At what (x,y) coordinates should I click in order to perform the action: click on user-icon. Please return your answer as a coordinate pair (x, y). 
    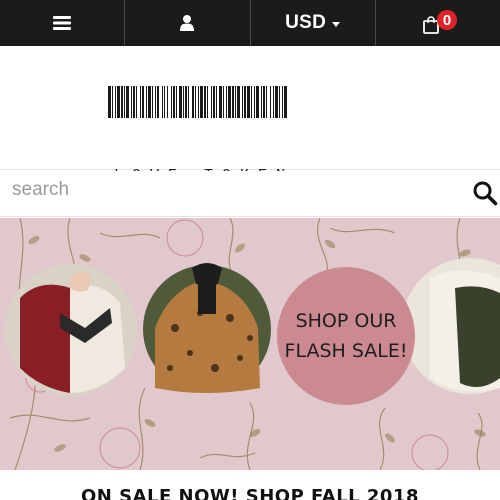
    Looking at the image, I should click on (187, 23).